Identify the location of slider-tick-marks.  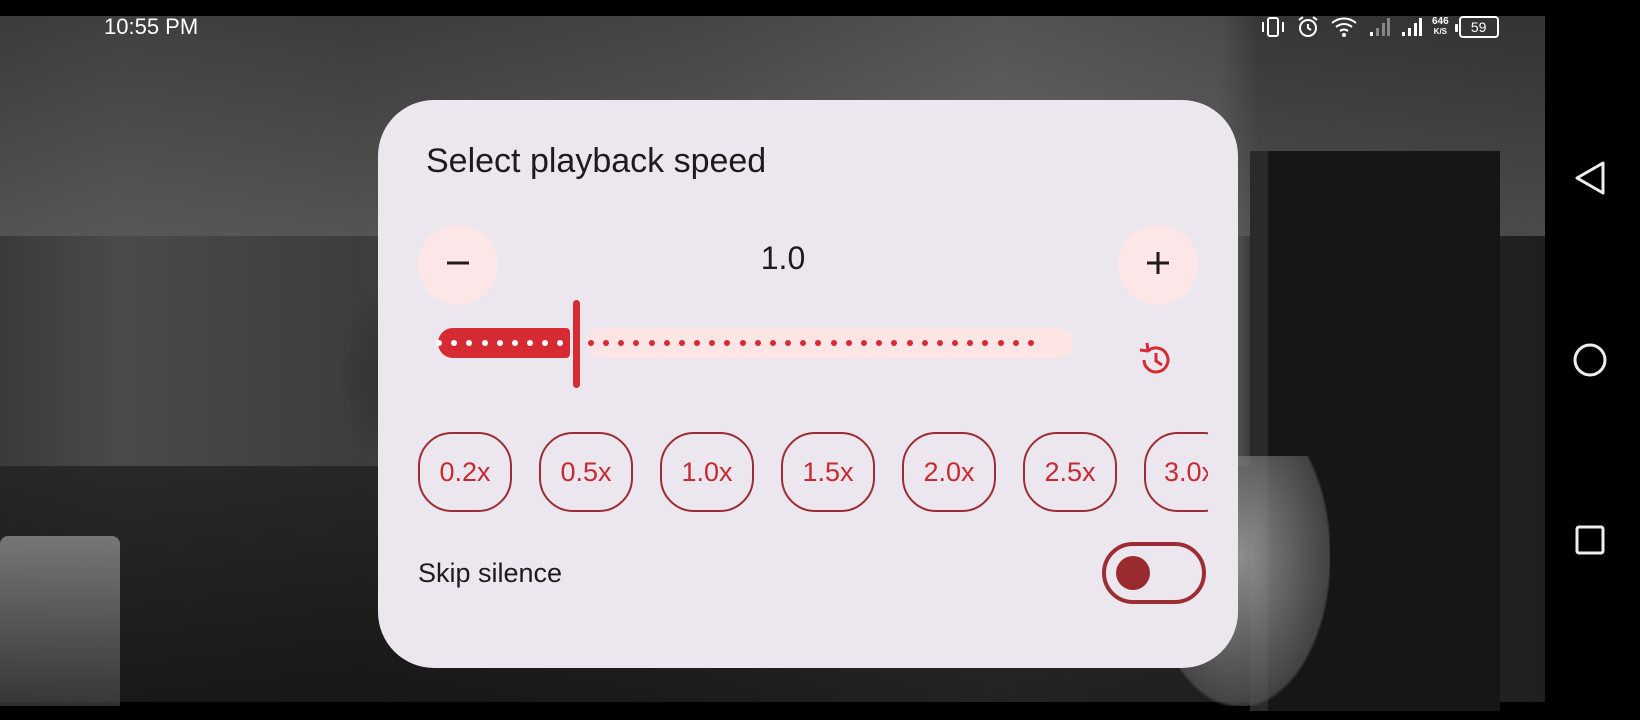
(757, 343).